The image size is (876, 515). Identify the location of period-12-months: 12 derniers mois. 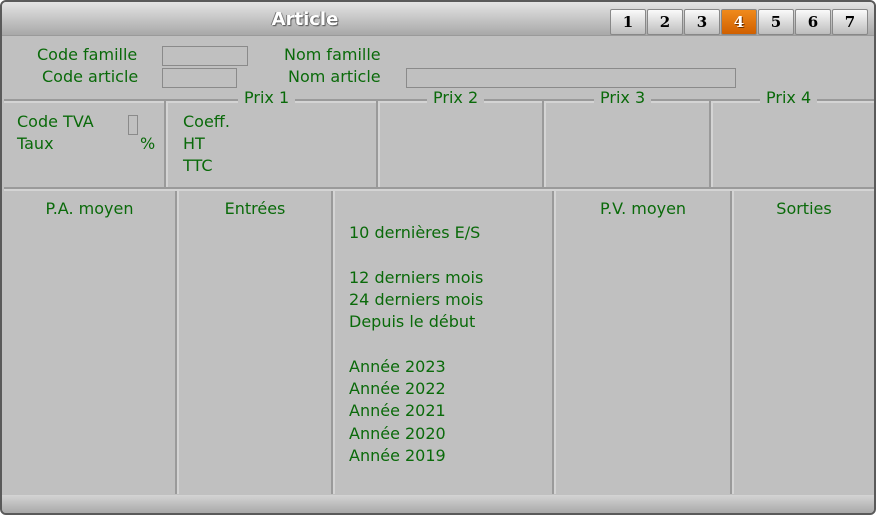
(416, 277).